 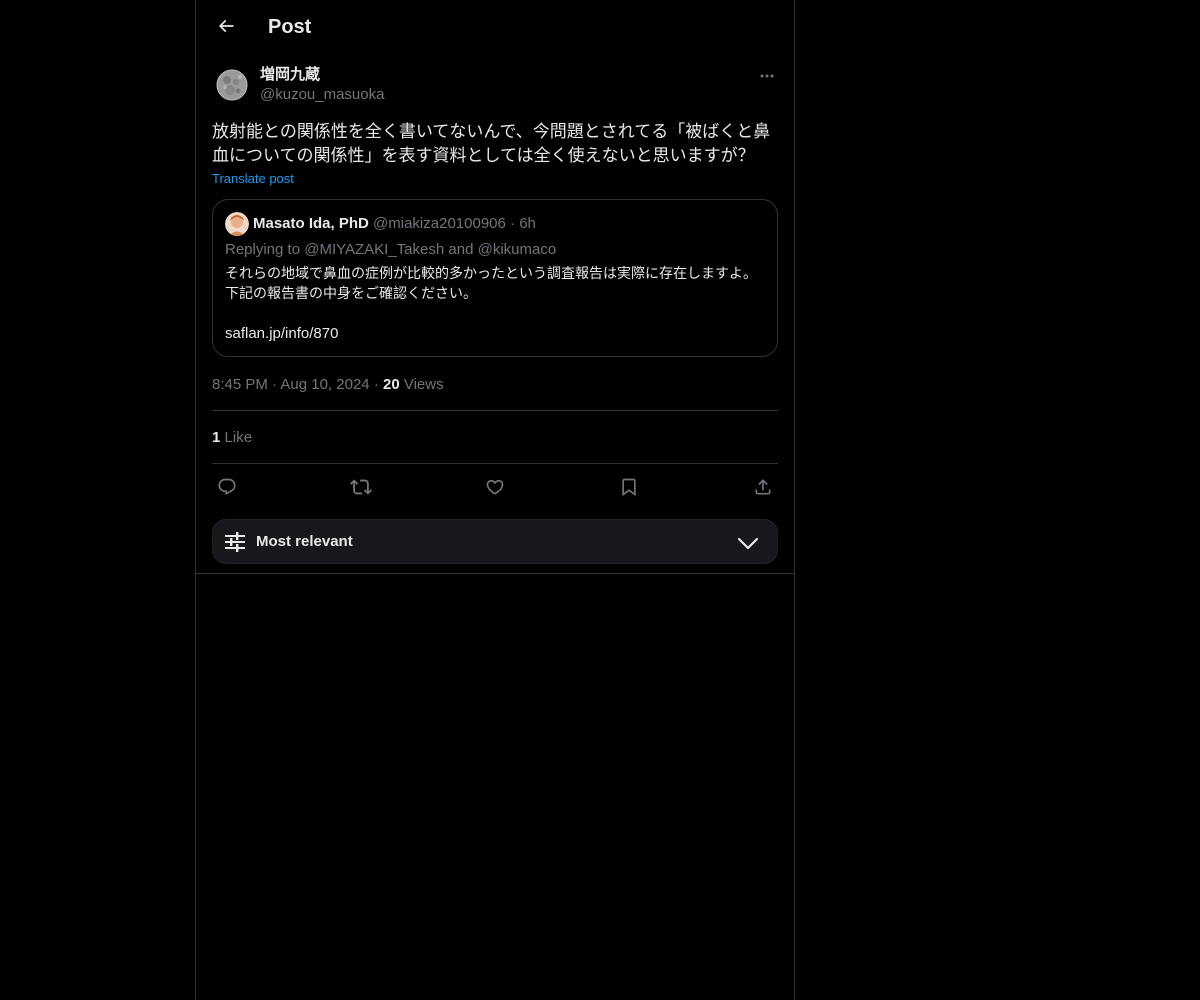 What do you see at coordinates (439, 223) in the screenshot?
I see `quote-author-handle: @miakiza20100906` at bounding box center [439, 223].